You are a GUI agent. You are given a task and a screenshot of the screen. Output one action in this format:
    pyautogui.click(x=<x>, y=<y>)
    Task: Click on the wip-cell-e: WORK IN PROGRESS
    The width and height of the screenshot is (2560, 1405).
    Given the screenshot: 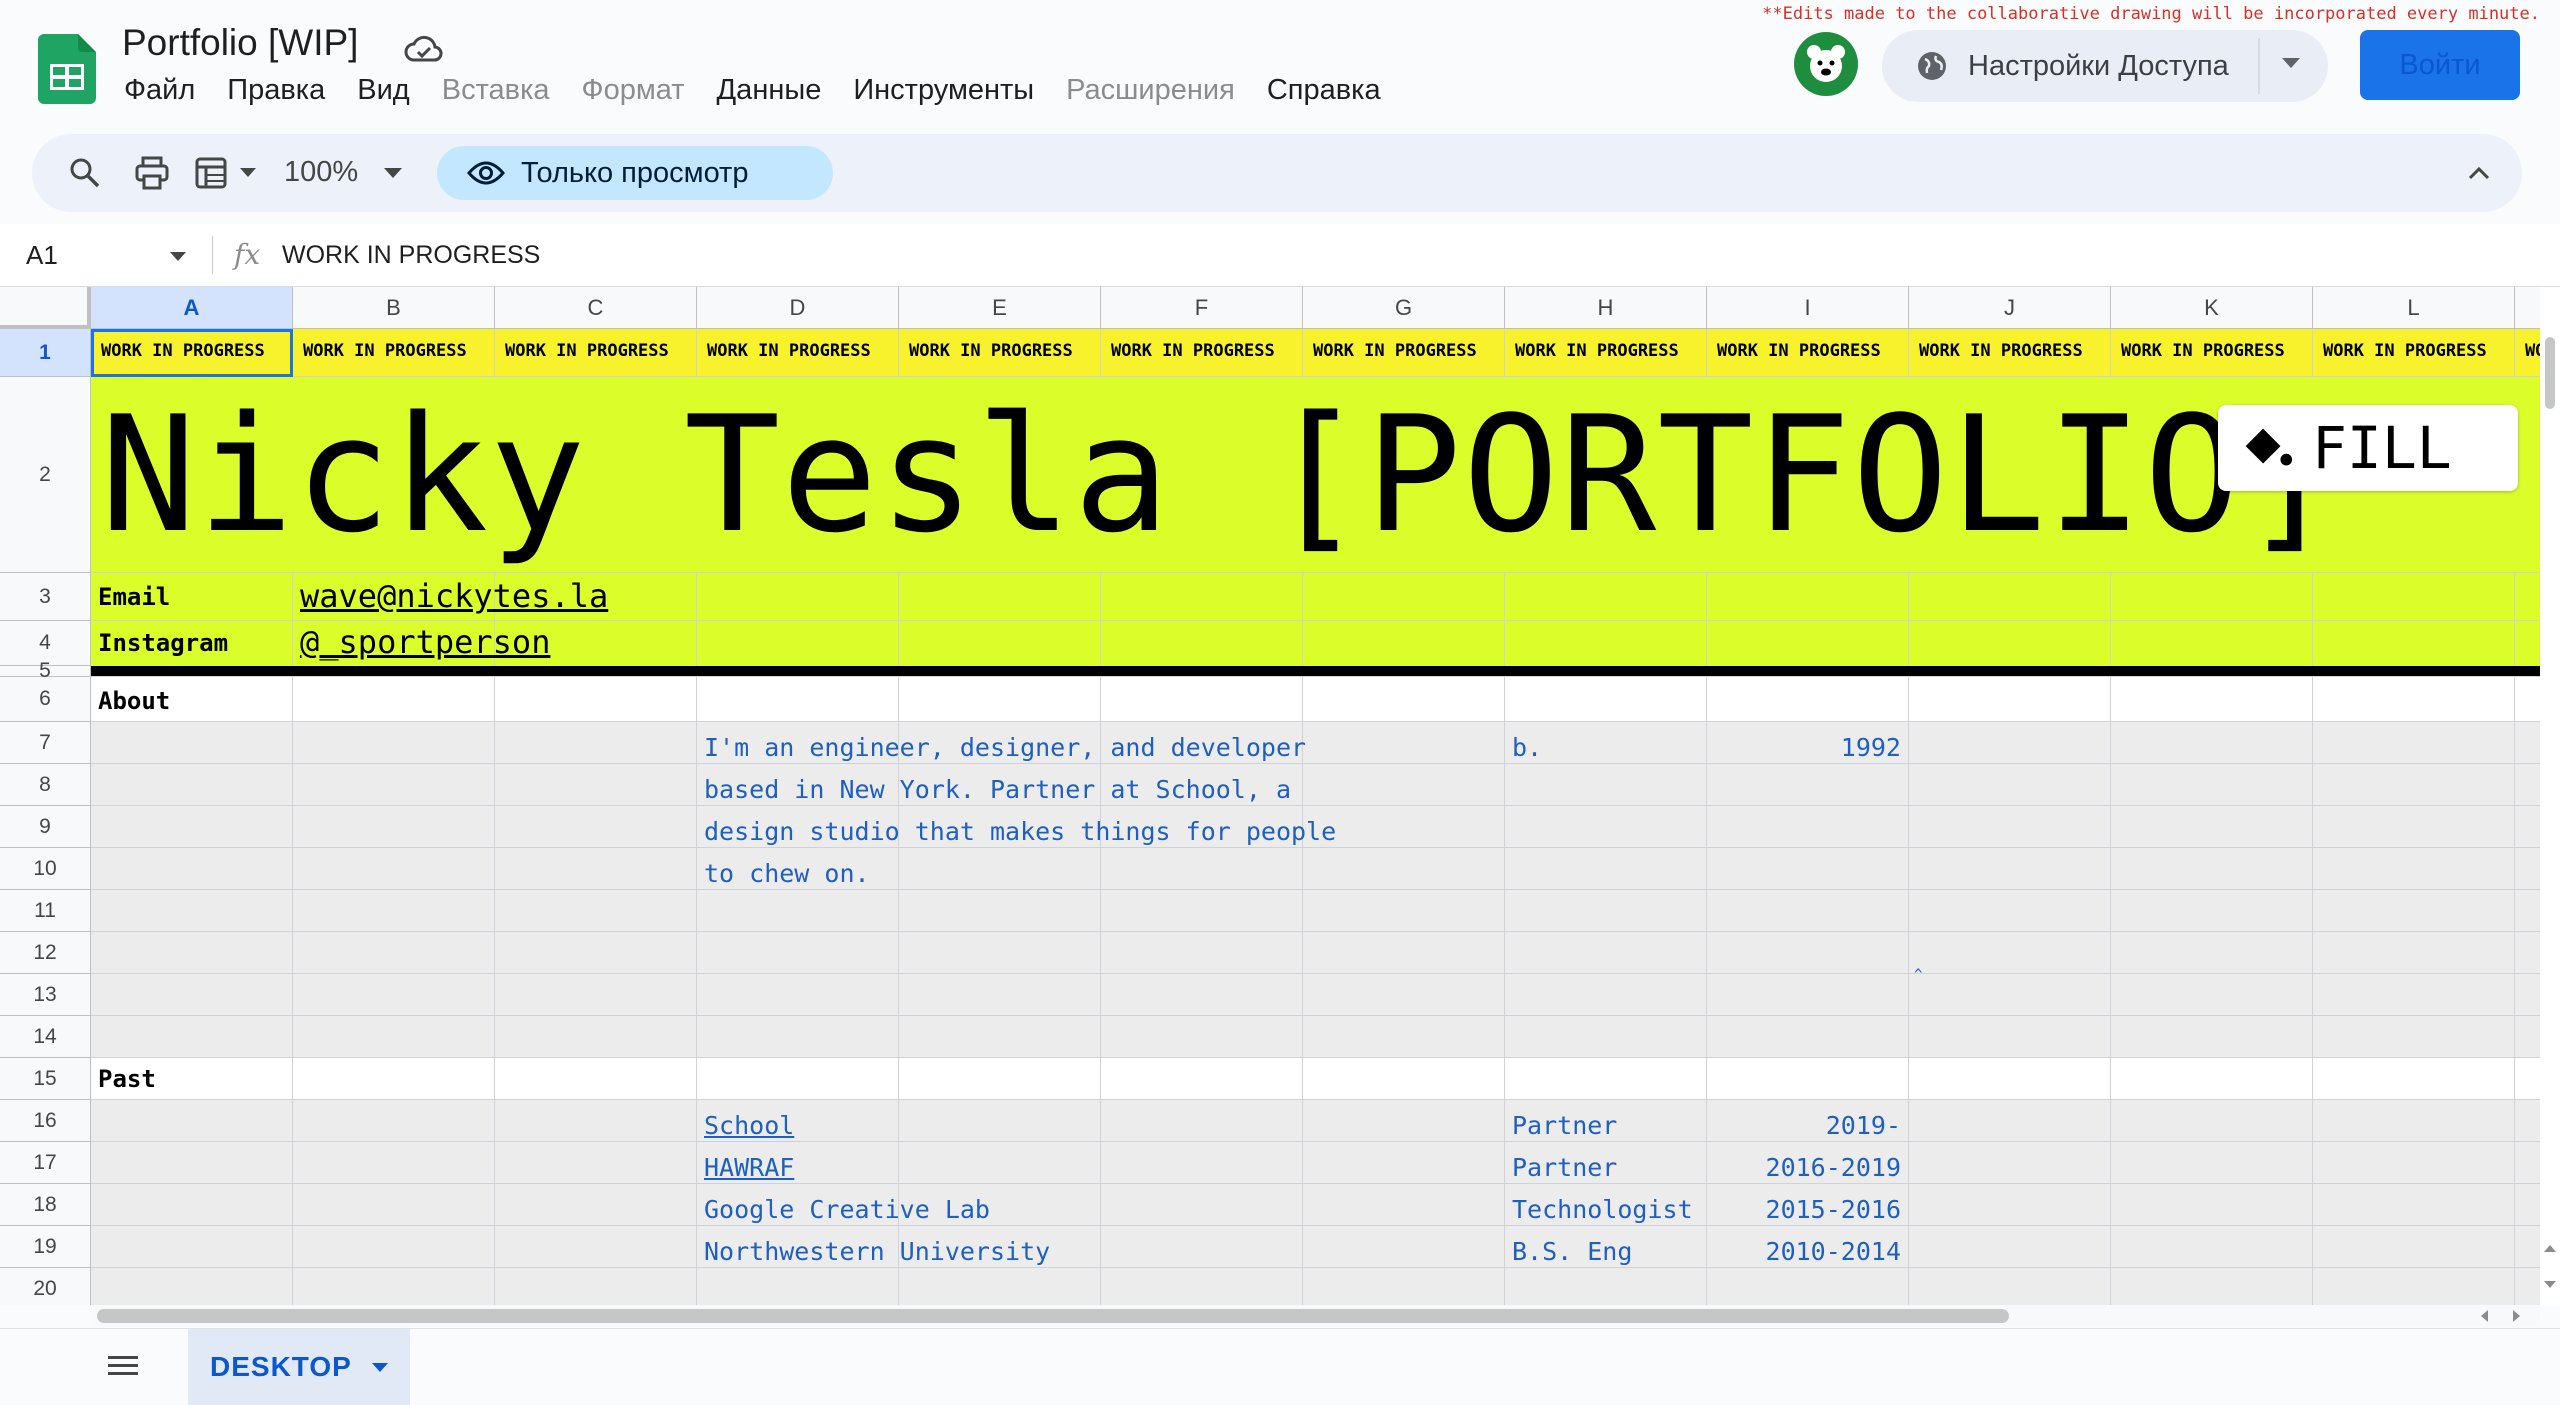 What is the action you would take?
    pyautogui.click(x=1004, y=351)
    